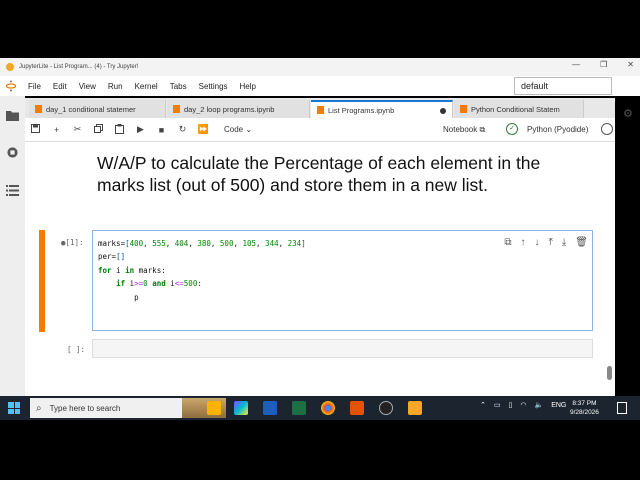 This screenshot has width=640, height=480. Describe the element at coordinates (159, 284) in the screenshot. I see `code-line-4: if i>=0 and i<=500:` at that location.